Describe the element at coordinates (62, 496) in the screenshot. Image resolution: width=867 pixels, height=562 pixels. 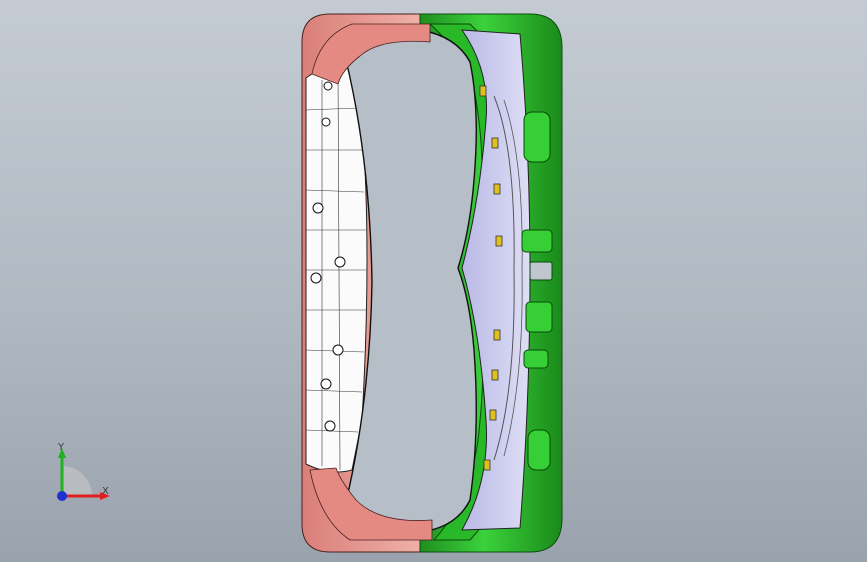
I see `z-axis-dot` at that location.